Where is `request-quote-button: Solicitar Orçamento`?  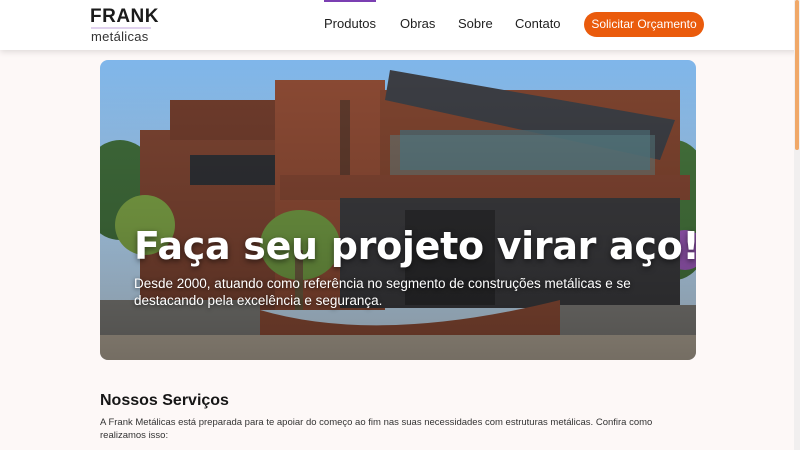 request-quote-button: Solicitar Orçamento is located at coordinates (644, 24).